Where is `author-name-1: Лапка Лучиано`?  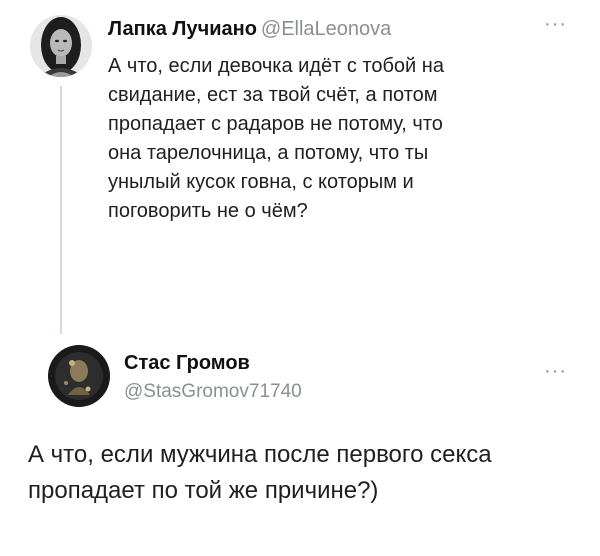
author-name-1: Лапка Лучиано is located at coordinates (182, 29).